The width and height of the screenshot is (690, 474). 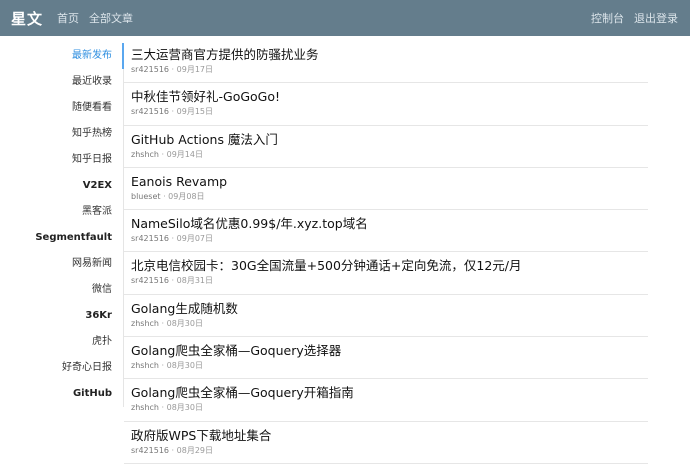 What do you see at coordinates (111, 18) in the screenshot?
I see `nav-all-articles-link: 全部文章` at bounding box center [111, 18].